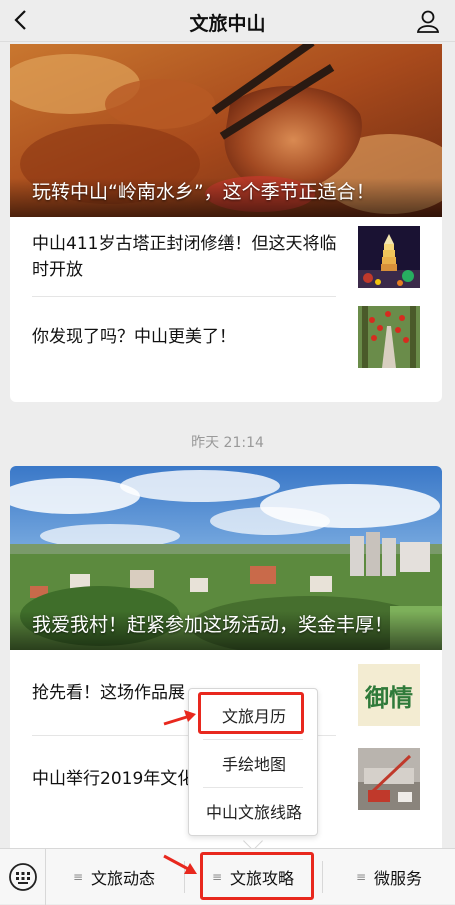 The width and height of the screenshot is (455, 905). I want to click on keyboard-icon, so click(23, 877).